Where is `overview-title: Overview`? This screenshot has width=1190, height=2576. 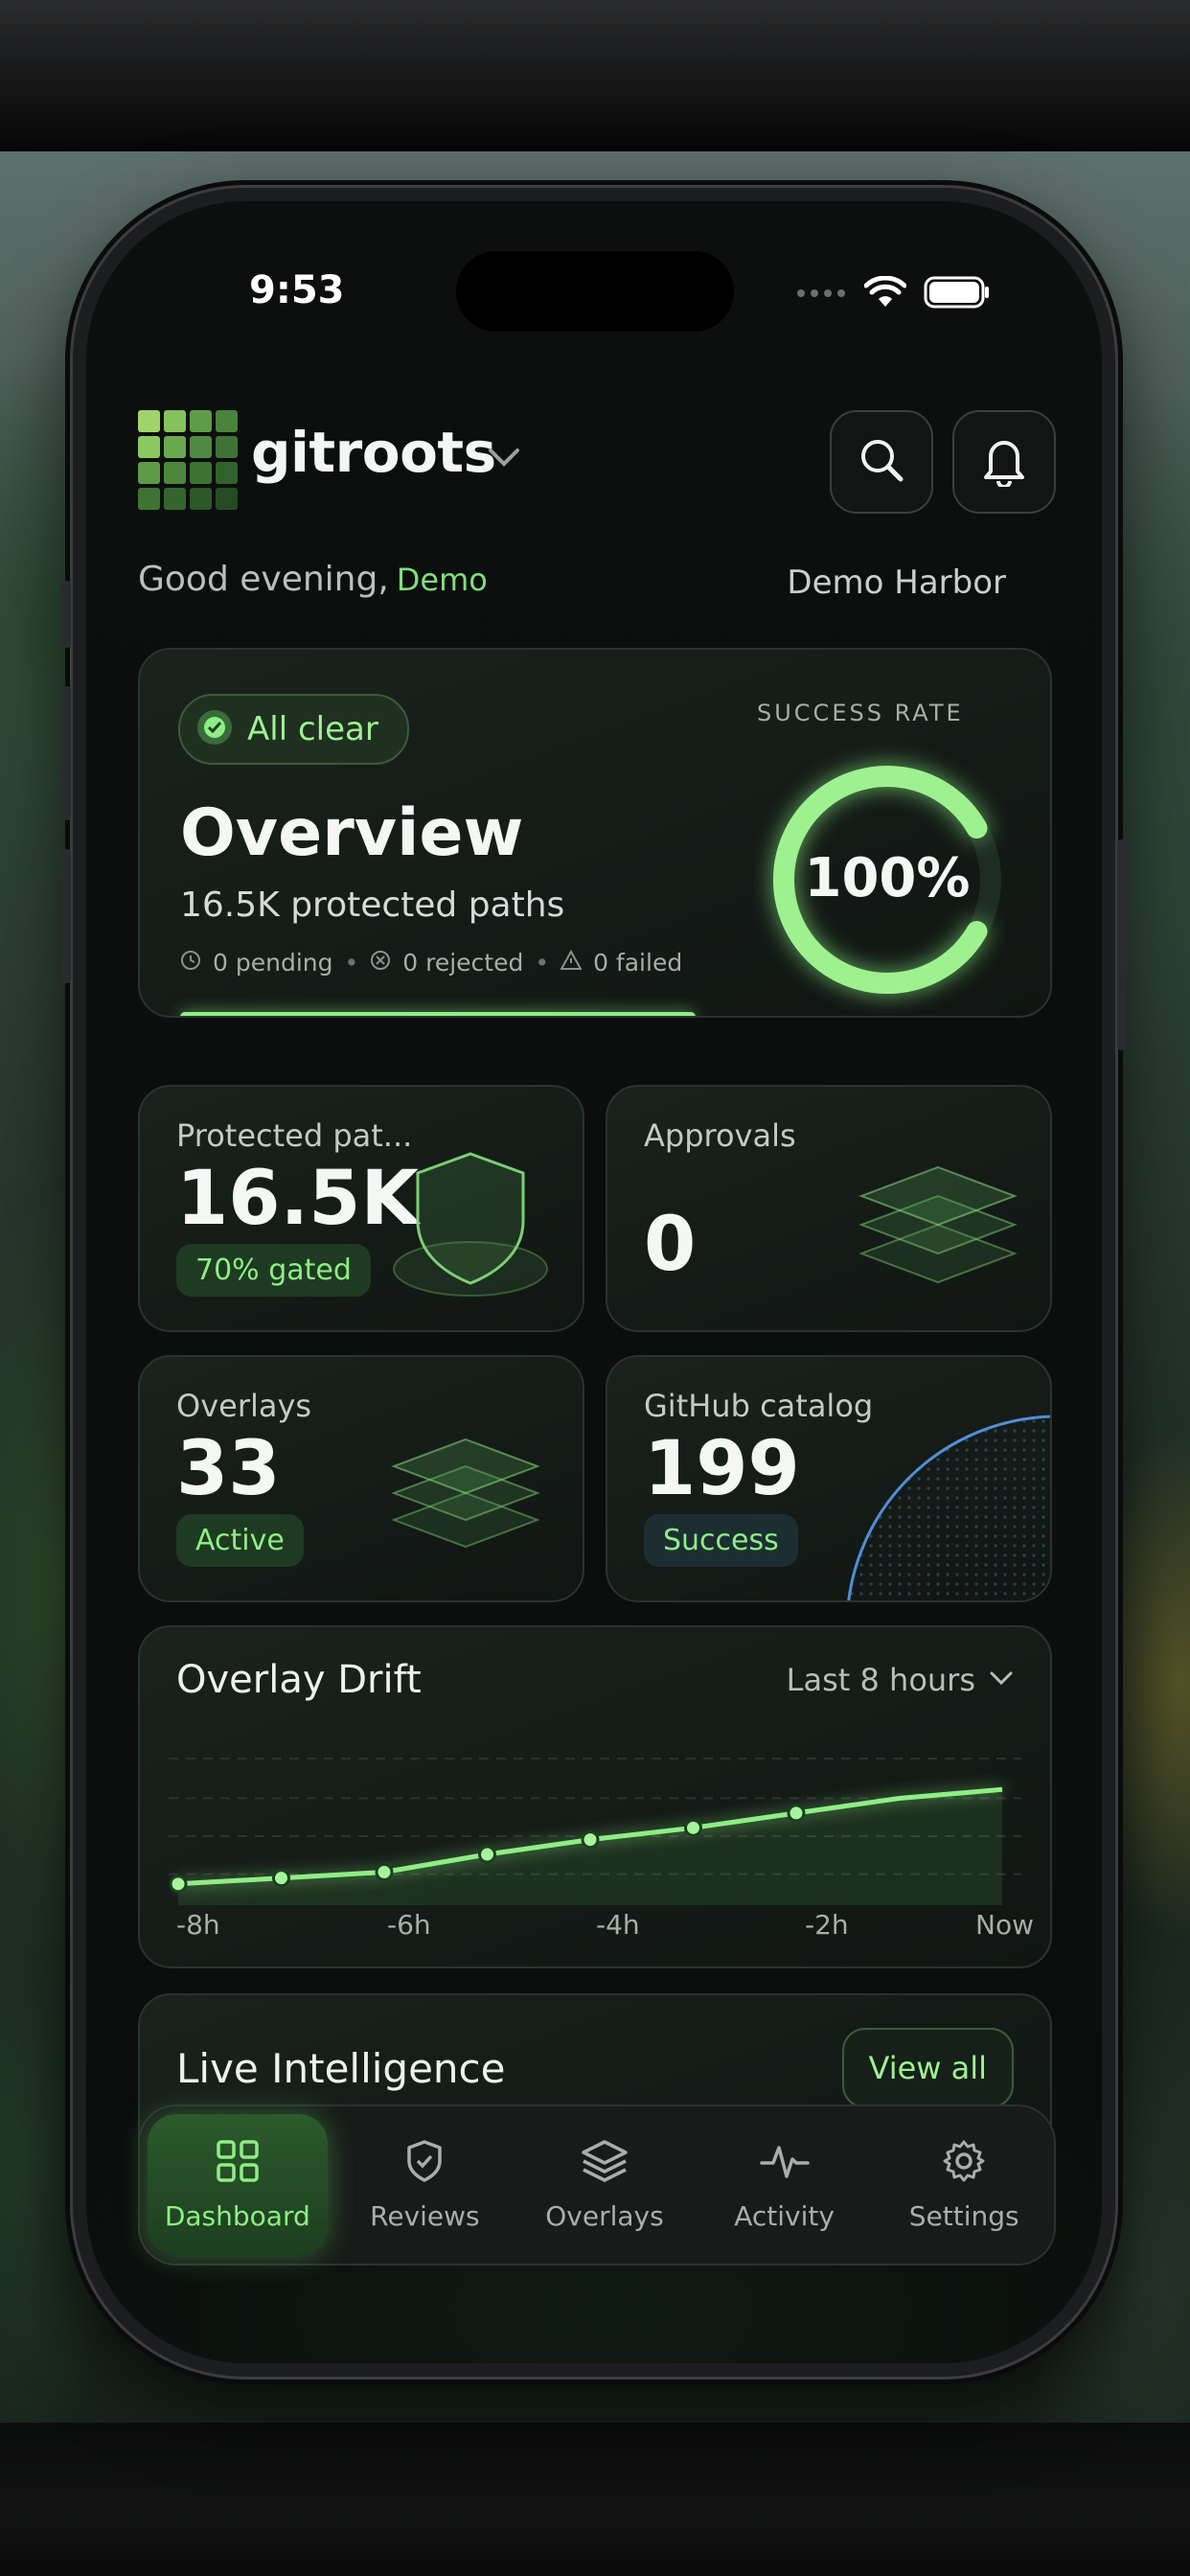 overview-title: Overview is located at coordinates (352, 833).